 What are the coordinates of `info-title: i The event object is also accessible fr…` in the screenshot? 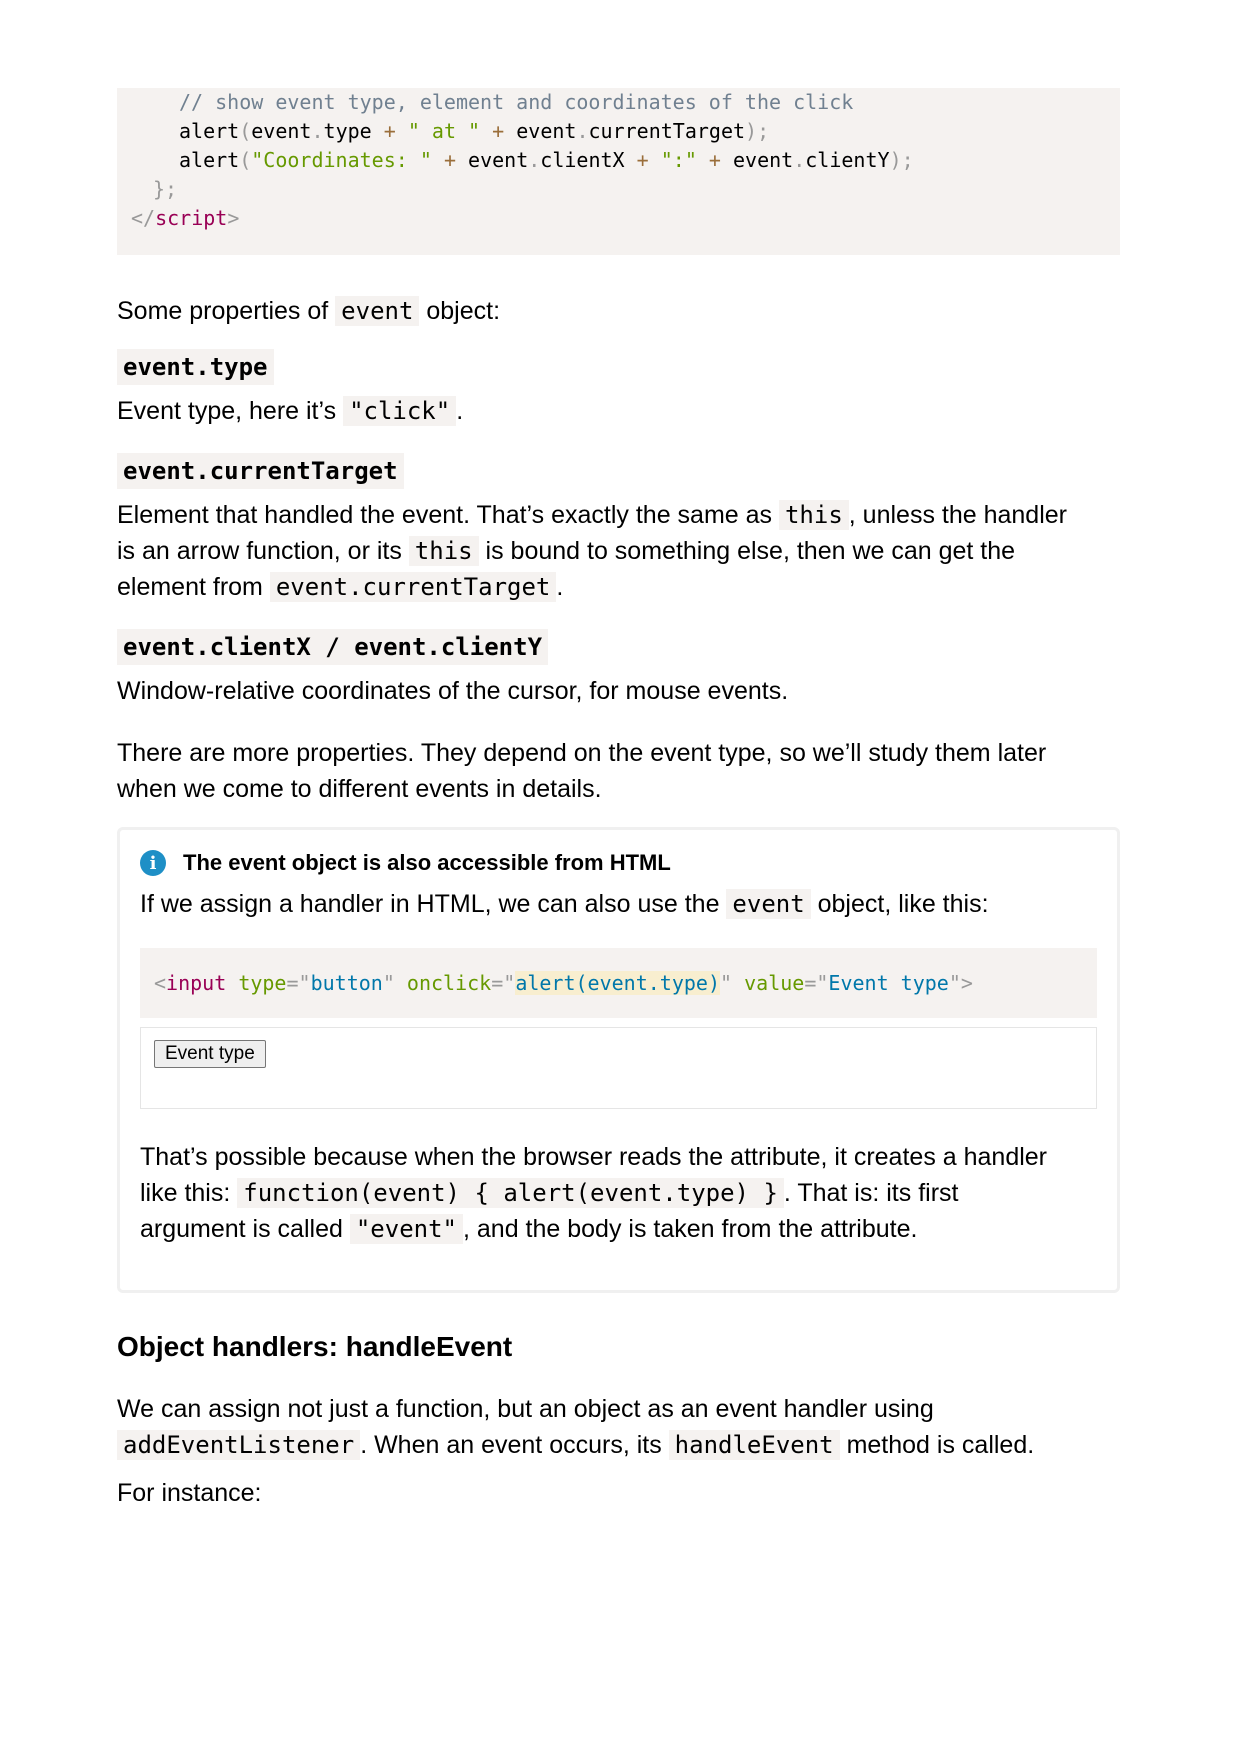 It's located at (618, 863).